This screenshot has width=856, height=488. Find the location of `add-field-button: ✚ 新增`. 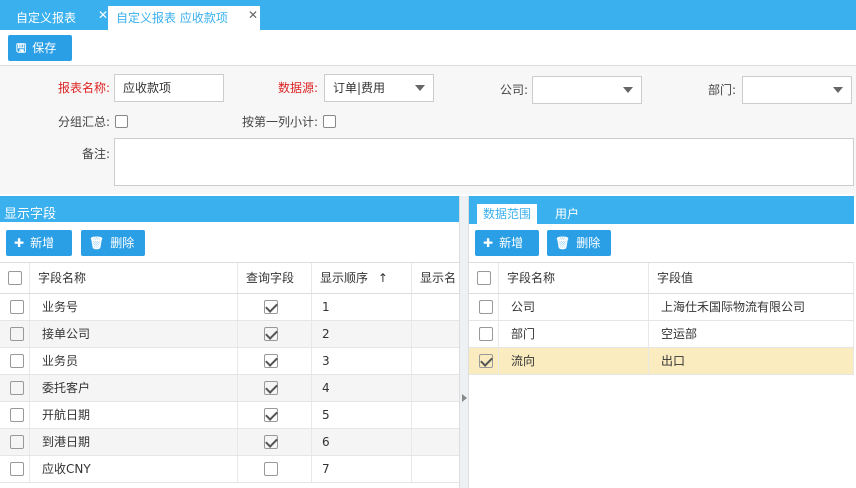

add-field-button: ✚ 新增 is located at coordinates (39, 243).